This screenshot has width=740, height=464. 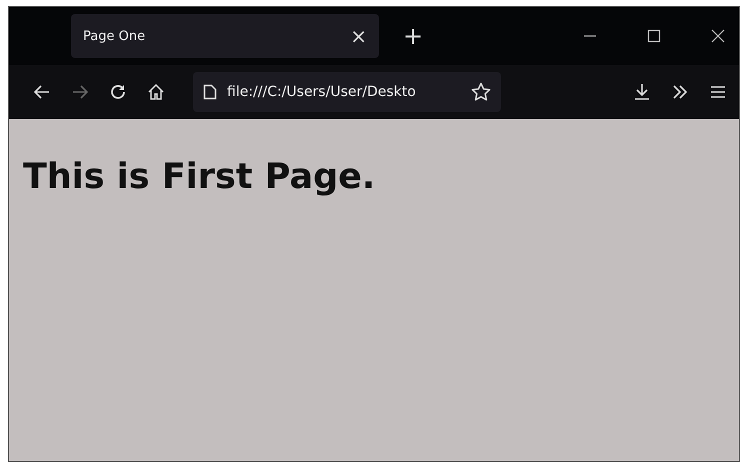 What do you see at coordinates (210, 92) in the screenshot?
I see `page-icon` at bounding box center [210, 92].